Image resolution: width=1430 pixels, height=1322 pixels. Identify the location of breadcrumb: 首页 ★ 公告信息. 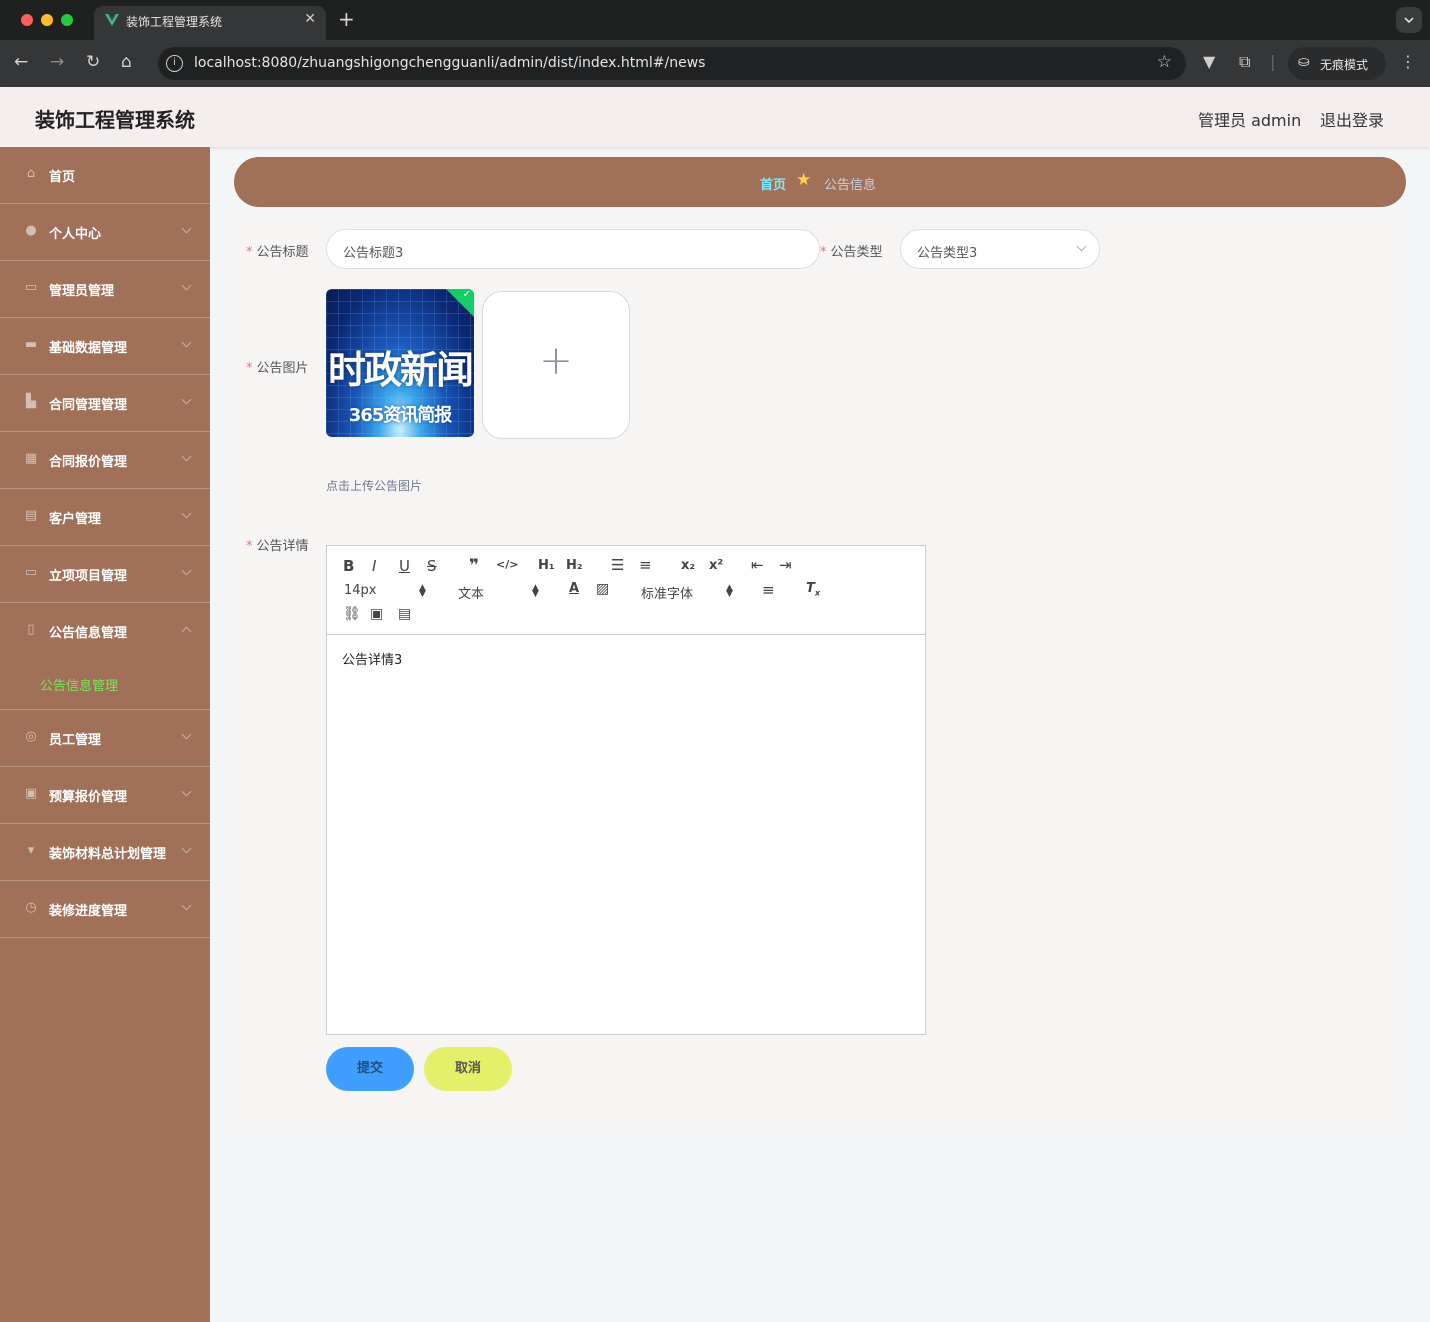
(820, 182).